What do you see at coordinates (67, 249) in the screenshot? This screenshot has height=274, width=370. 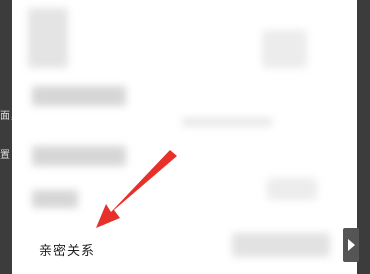 I see `menu-item-intimate-relationship: 亲密关系` at bounding box center [67, 249].